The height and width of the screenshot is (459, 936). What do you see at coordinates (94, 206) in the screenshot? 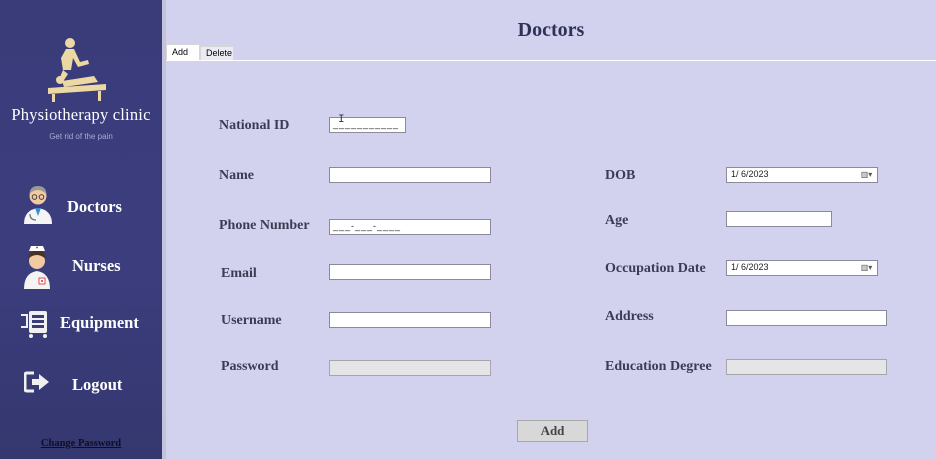
I see `sidebar-item-label: Doctors` at bounding box center [94, 206].